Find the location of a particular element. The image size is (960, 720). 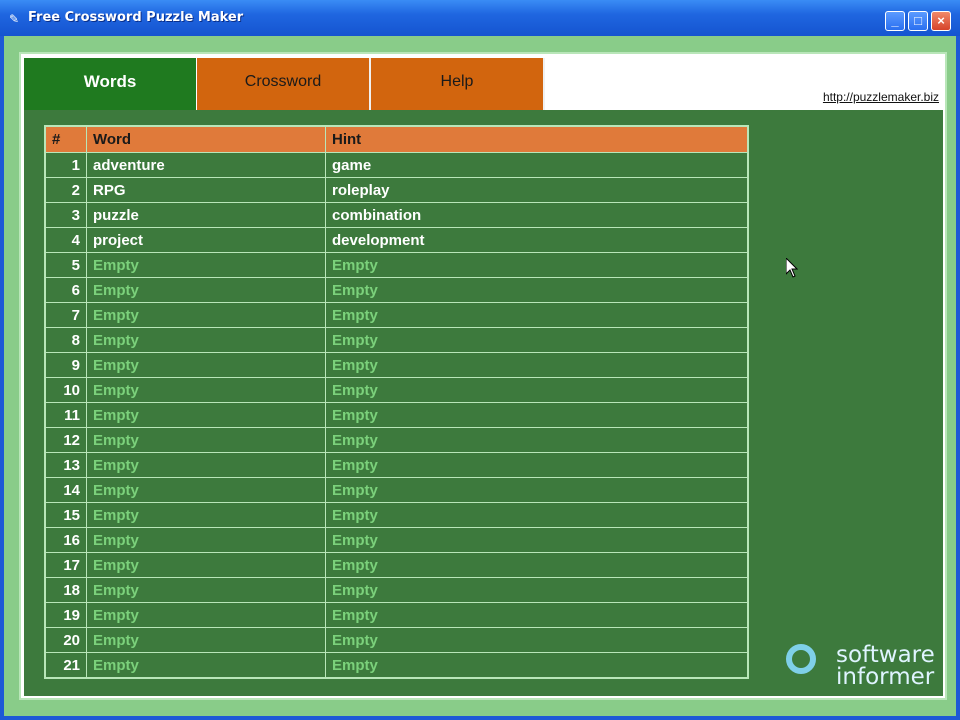

row-number: 3 is located at coordinates (65, 215).